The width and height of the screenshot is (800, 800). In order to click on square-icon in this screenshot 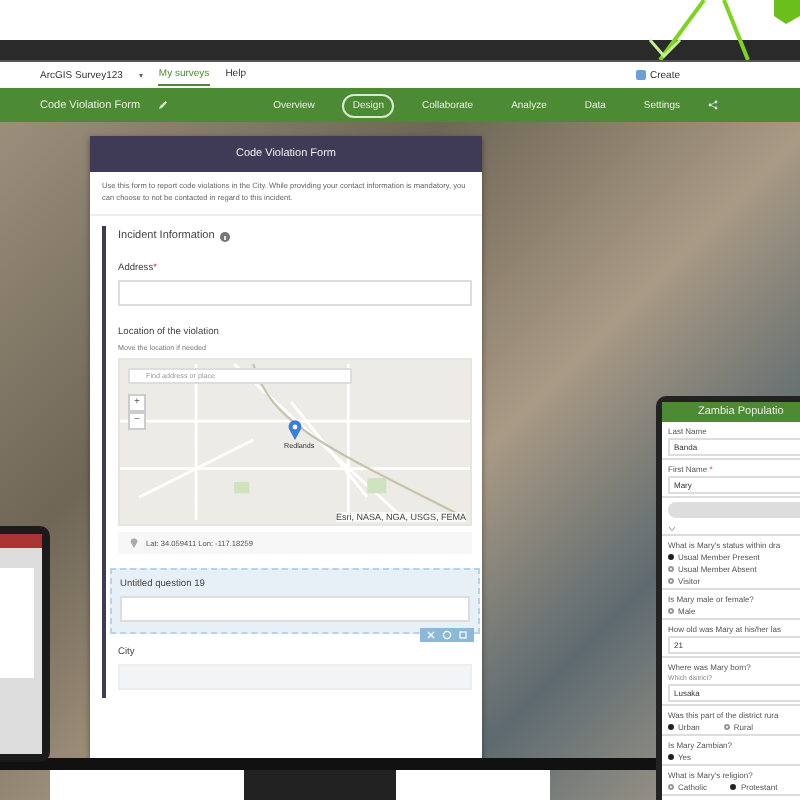, I will do `click(463, 635)`.